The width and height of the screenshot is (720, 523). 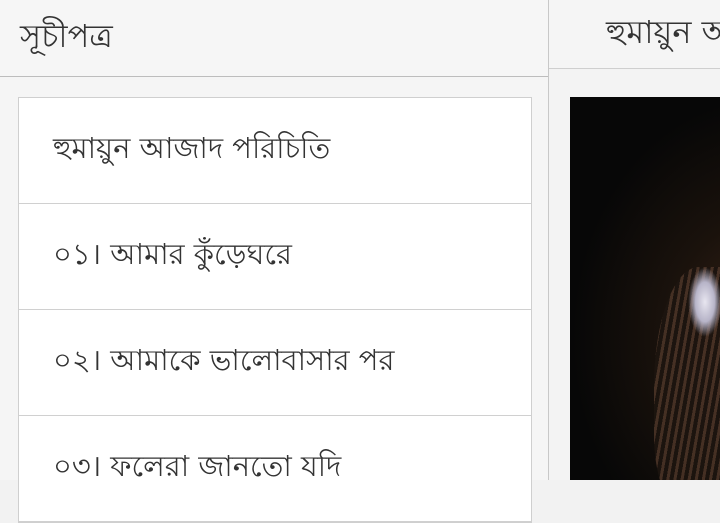 I want to click on app-bar-title: হুমায়ুন আজাদ, so click(x=663, y=32).